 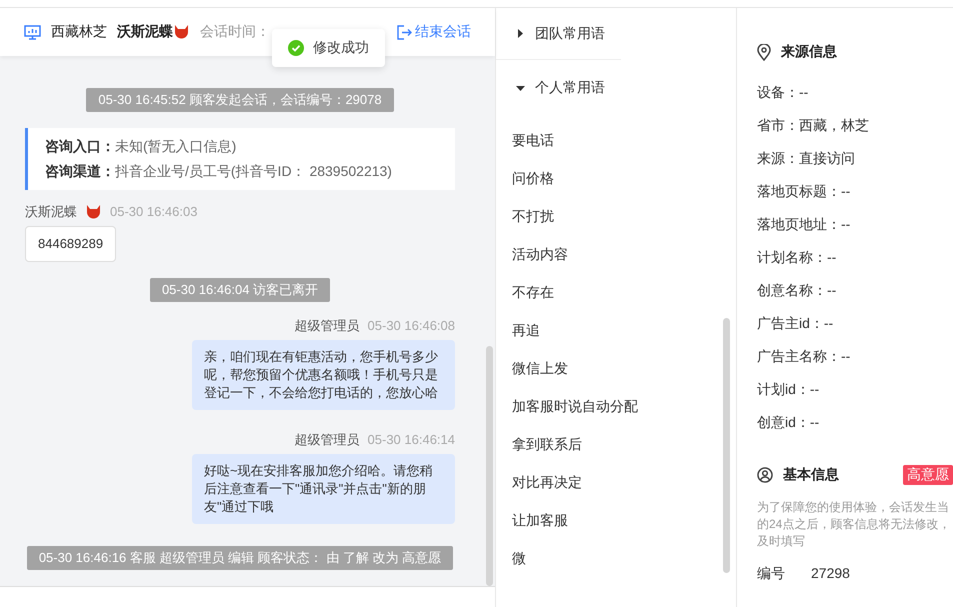 I want to click on customer-name: 沃斯泥蝶, so click(x=145, y=32).